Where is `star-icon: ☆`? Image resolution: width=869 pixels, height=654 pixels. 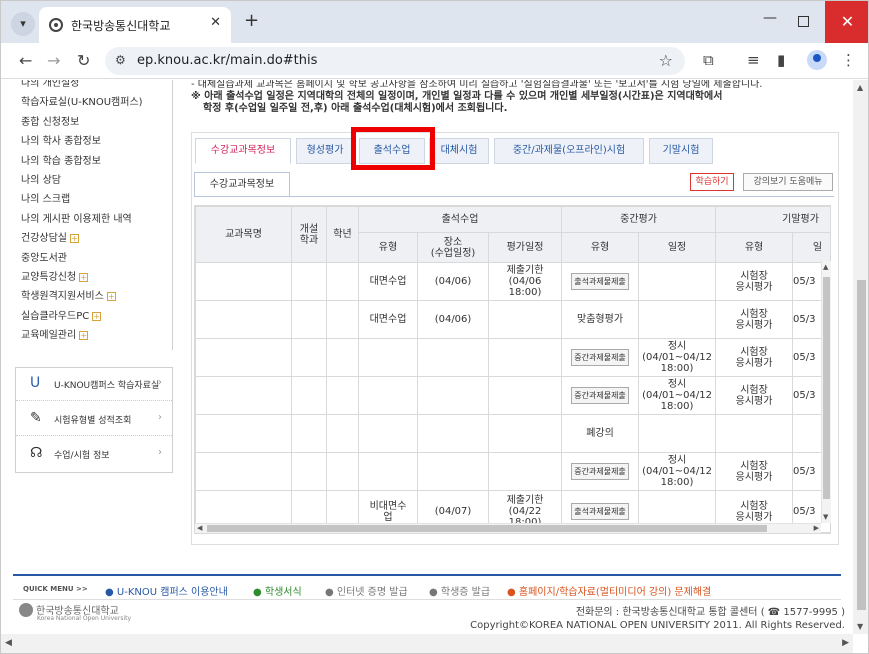 star-icon: ☆ is located at coordinates (666, 60).